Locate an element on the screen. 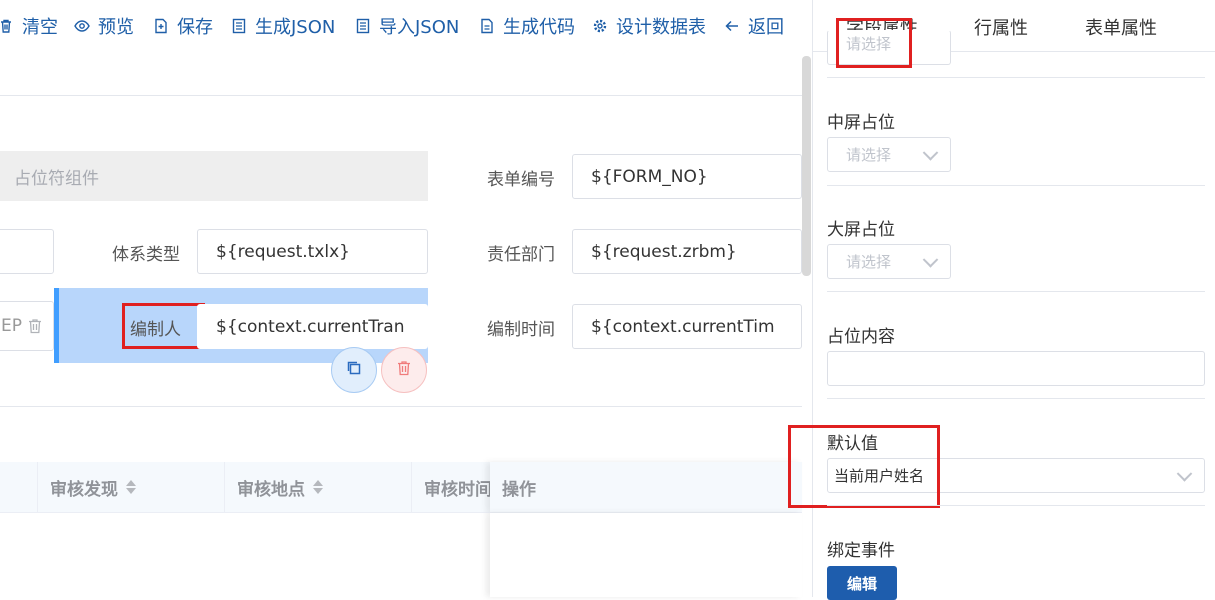 This screenshot has width=1215, height=600. toolbar: 清空 预览 保存 生成JSON 导入JSON 生成代码 设计数据表 返回 is located at coordinates (406, 26).